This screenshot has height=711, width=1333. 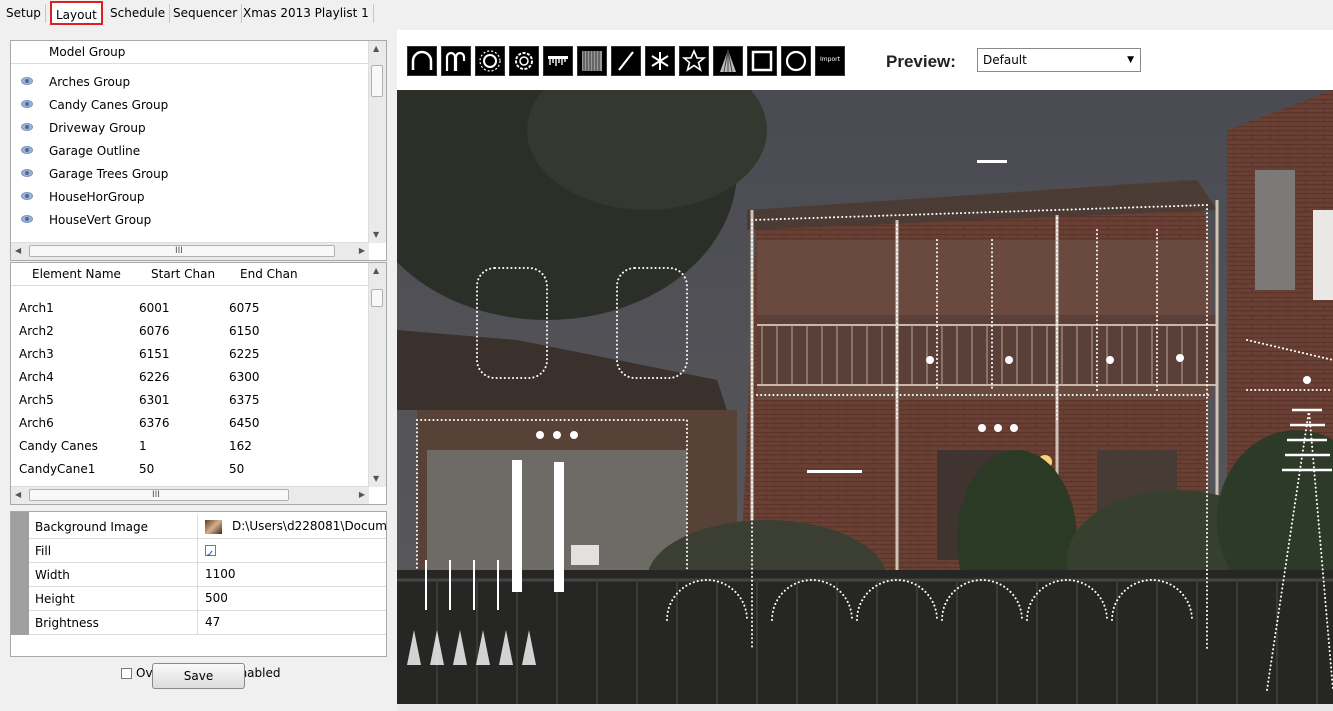 I want to click on brightness-field: 47, so click(x=291, y=622).